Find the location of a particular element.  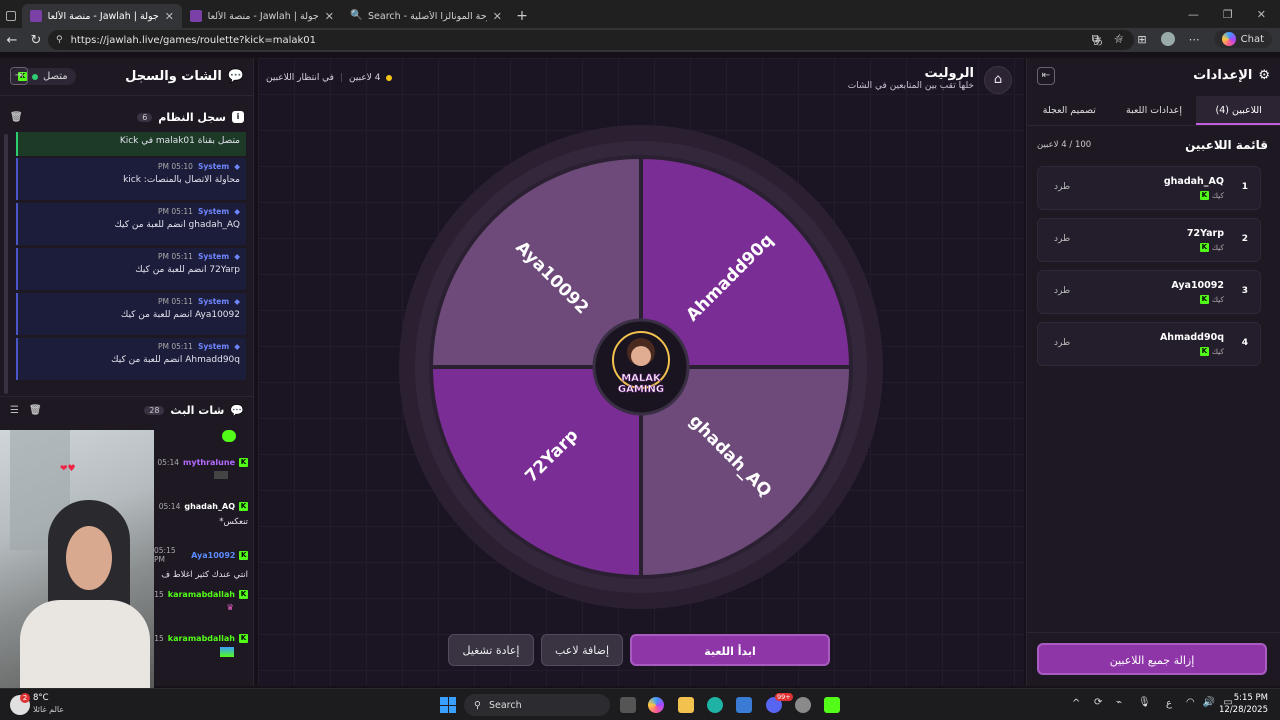

start-game-button: ابدأ اللعبة is located at coordinates (730, 650).